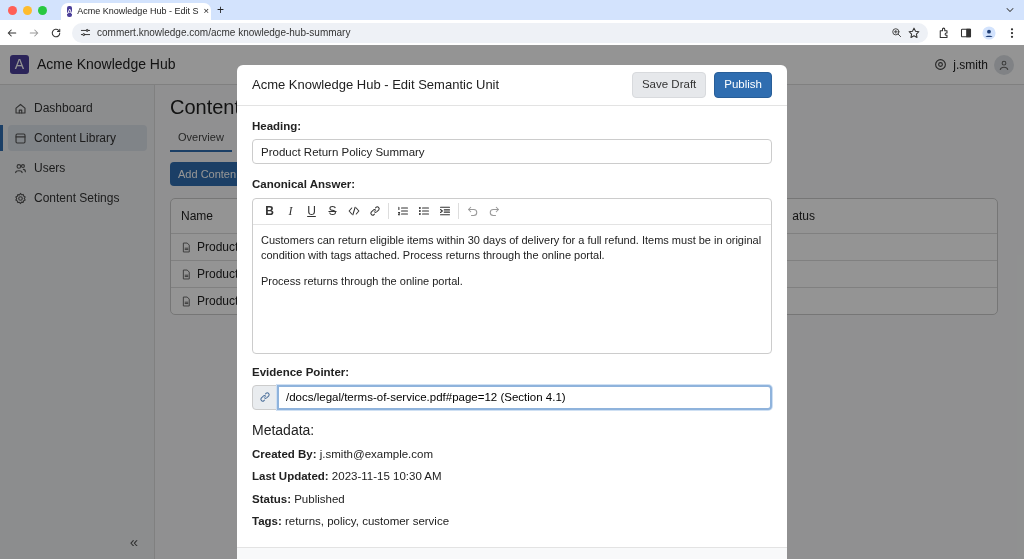 Image resolution: width=1024 pixels, height=559 pixels. What do you see at coordinates (512, 248) in the screenshot?
I see `answer-paragraph: Customers can return eligible items within 30 days of delivery for a full refund. Items must be in original condition with tags attached. Process returns through the online portal.` at bounding box center [512, 248].